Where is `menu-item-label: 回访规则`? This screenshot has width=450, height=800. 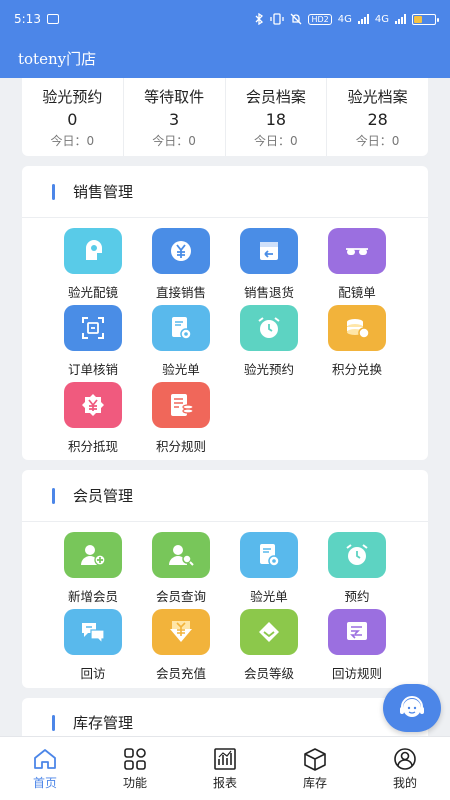 menu-item-label: 回访规则 is located at coordinates (356, 673).